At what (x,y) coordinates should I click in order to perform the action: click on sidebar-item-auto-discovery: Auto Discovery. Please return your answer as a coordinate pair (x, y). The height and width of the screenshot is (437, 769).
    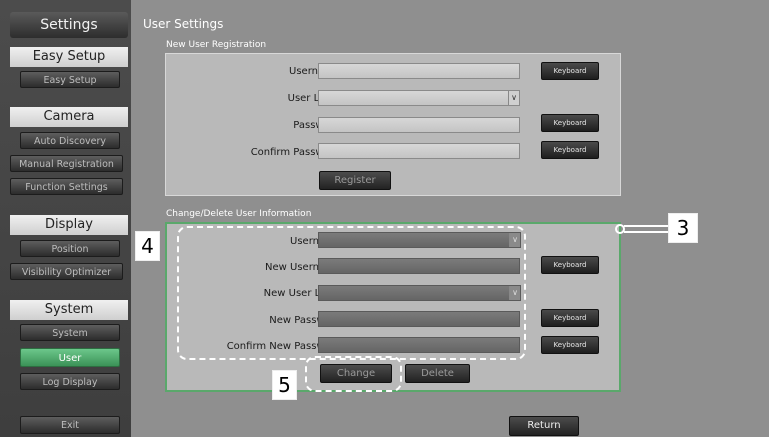
    Looking at the image, I should click on (70, 140).